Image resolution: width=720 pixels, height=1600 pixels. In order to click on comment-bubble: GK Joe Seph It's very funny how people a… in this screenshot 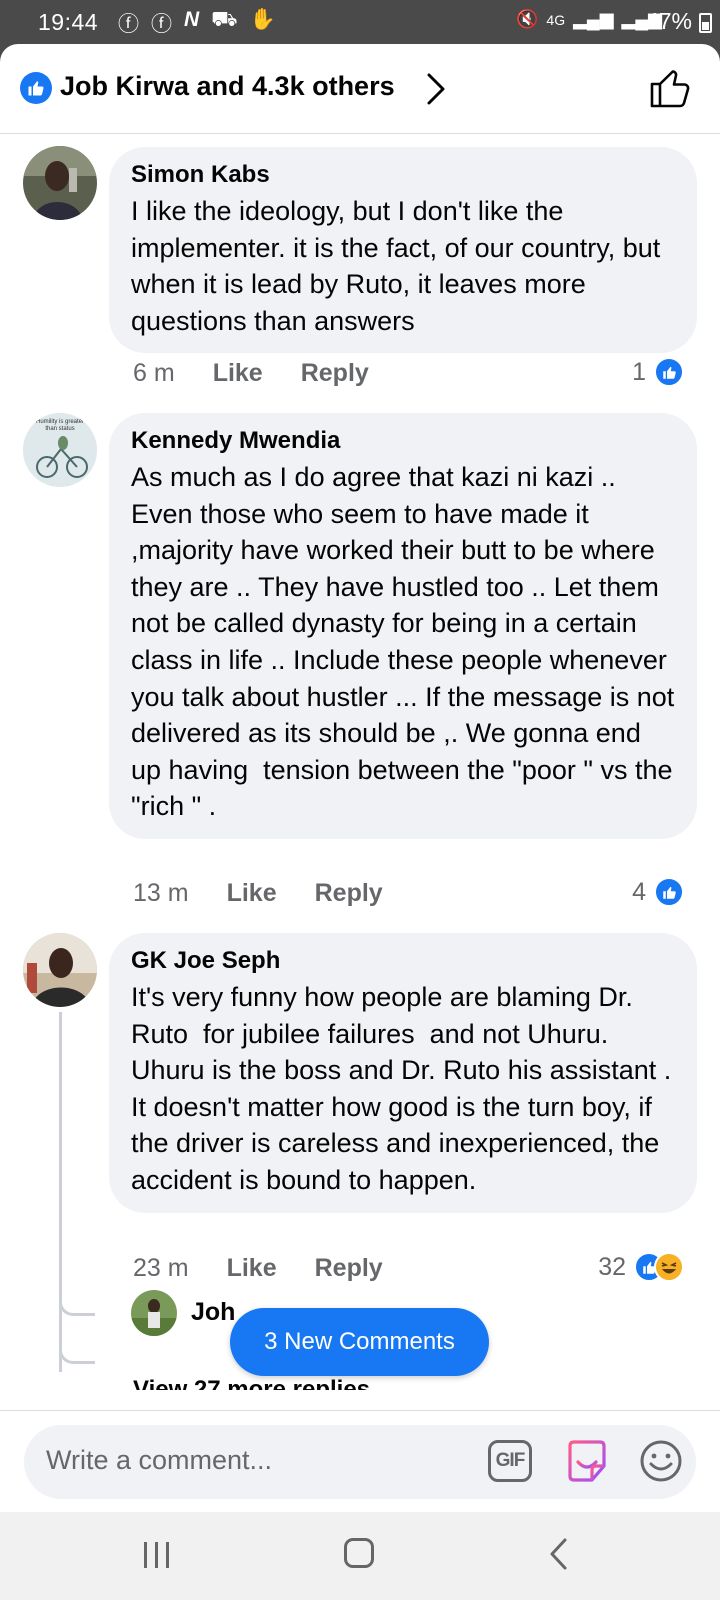, I will do `click(403, 1073)`.